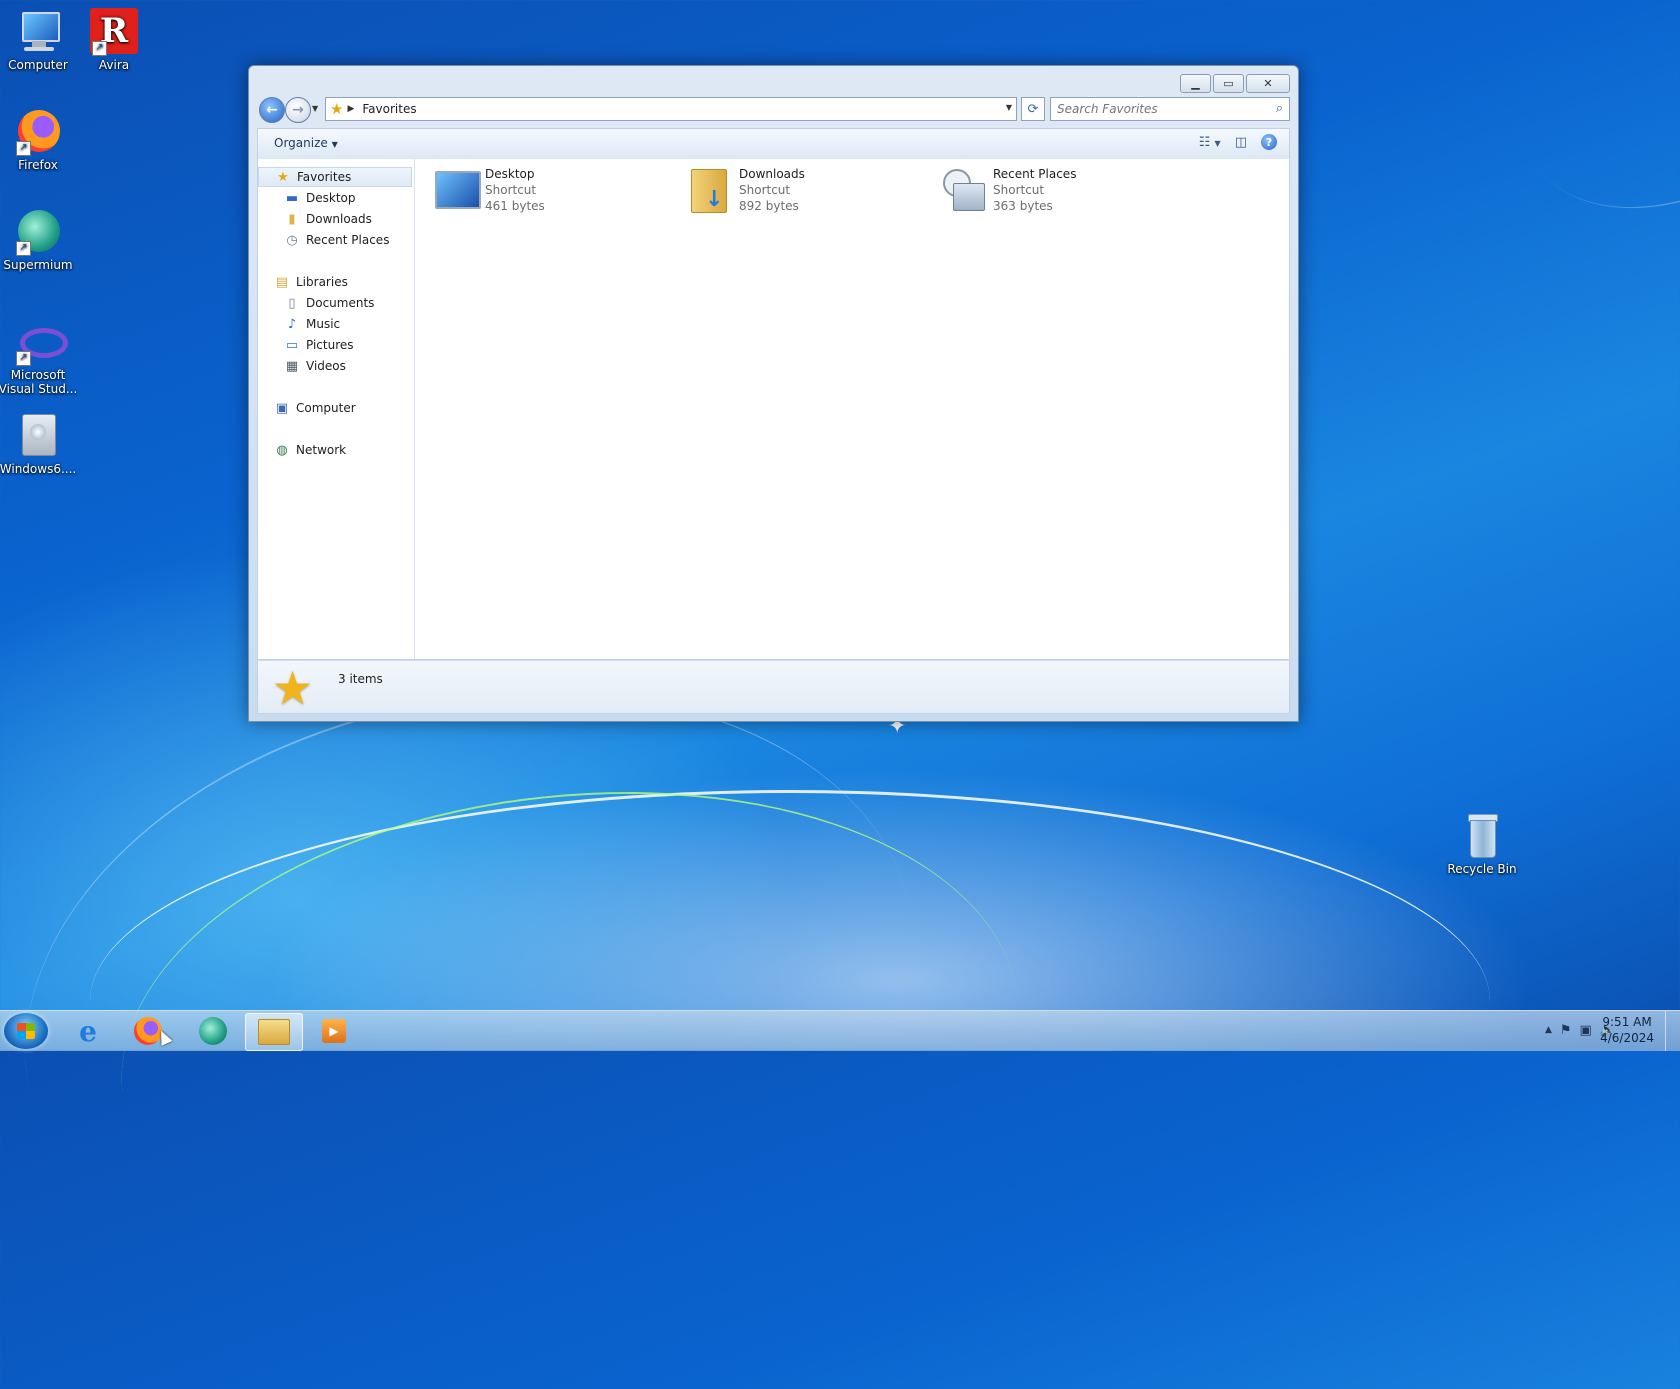  Describe the element at coordinates (38, 436) in the screenshot. I see `installer-icon` at that location.